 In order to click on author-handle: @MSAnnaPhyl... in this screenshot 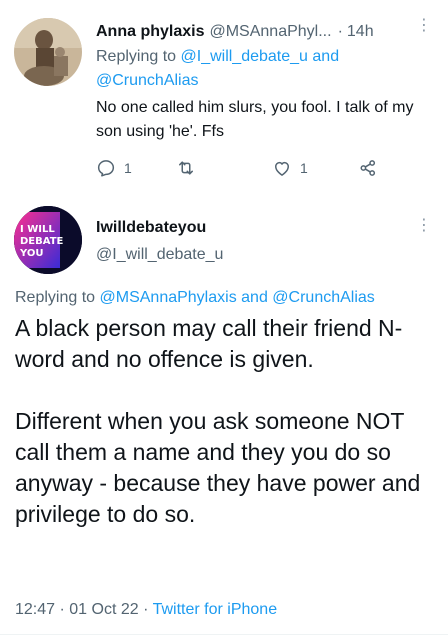, I will do `click(270, 32)`.